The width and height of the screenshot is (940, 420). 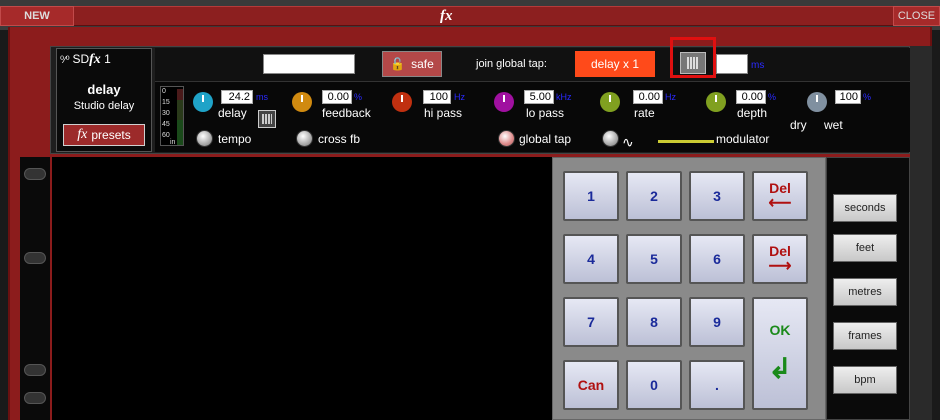 What do you see at coordinates (865, 292) in the screenshot?
I see `metres-button: metres` at bounding box center [865, 292].